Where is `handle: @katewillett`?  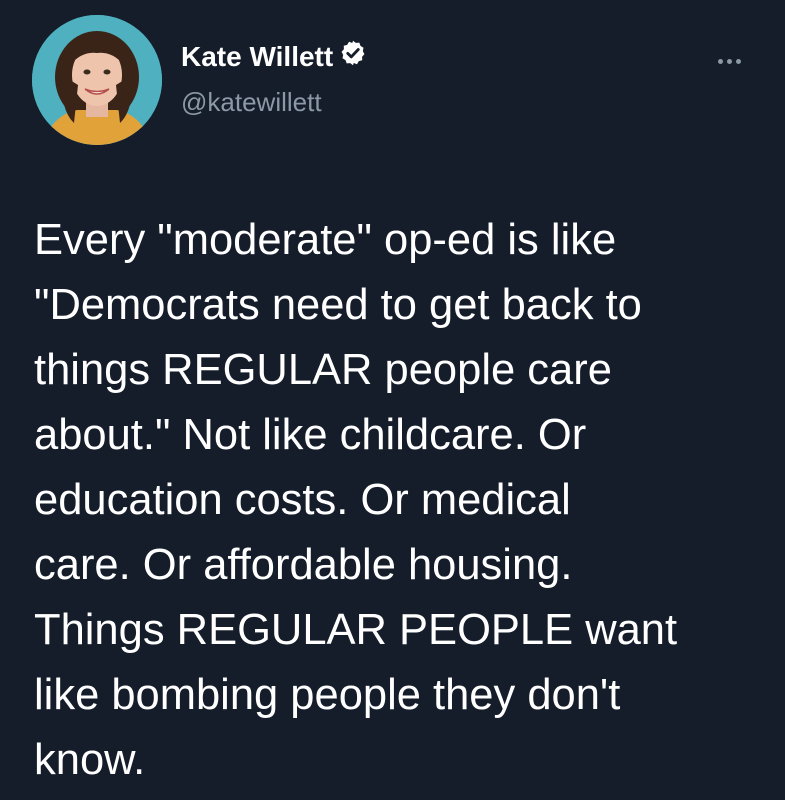
handle: @katewillett is located at coordinates (251, 102).